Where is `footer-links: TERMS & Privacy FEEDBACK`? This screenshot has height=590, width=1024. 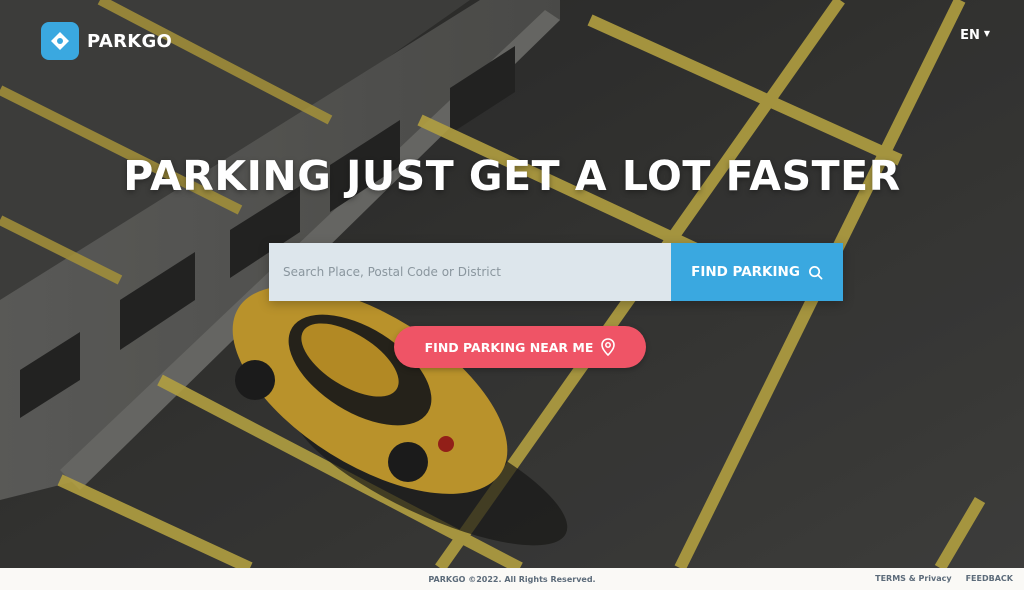 footer-links: TERMS & Privacy FEEDBACK is located at coordinates (944, 578).